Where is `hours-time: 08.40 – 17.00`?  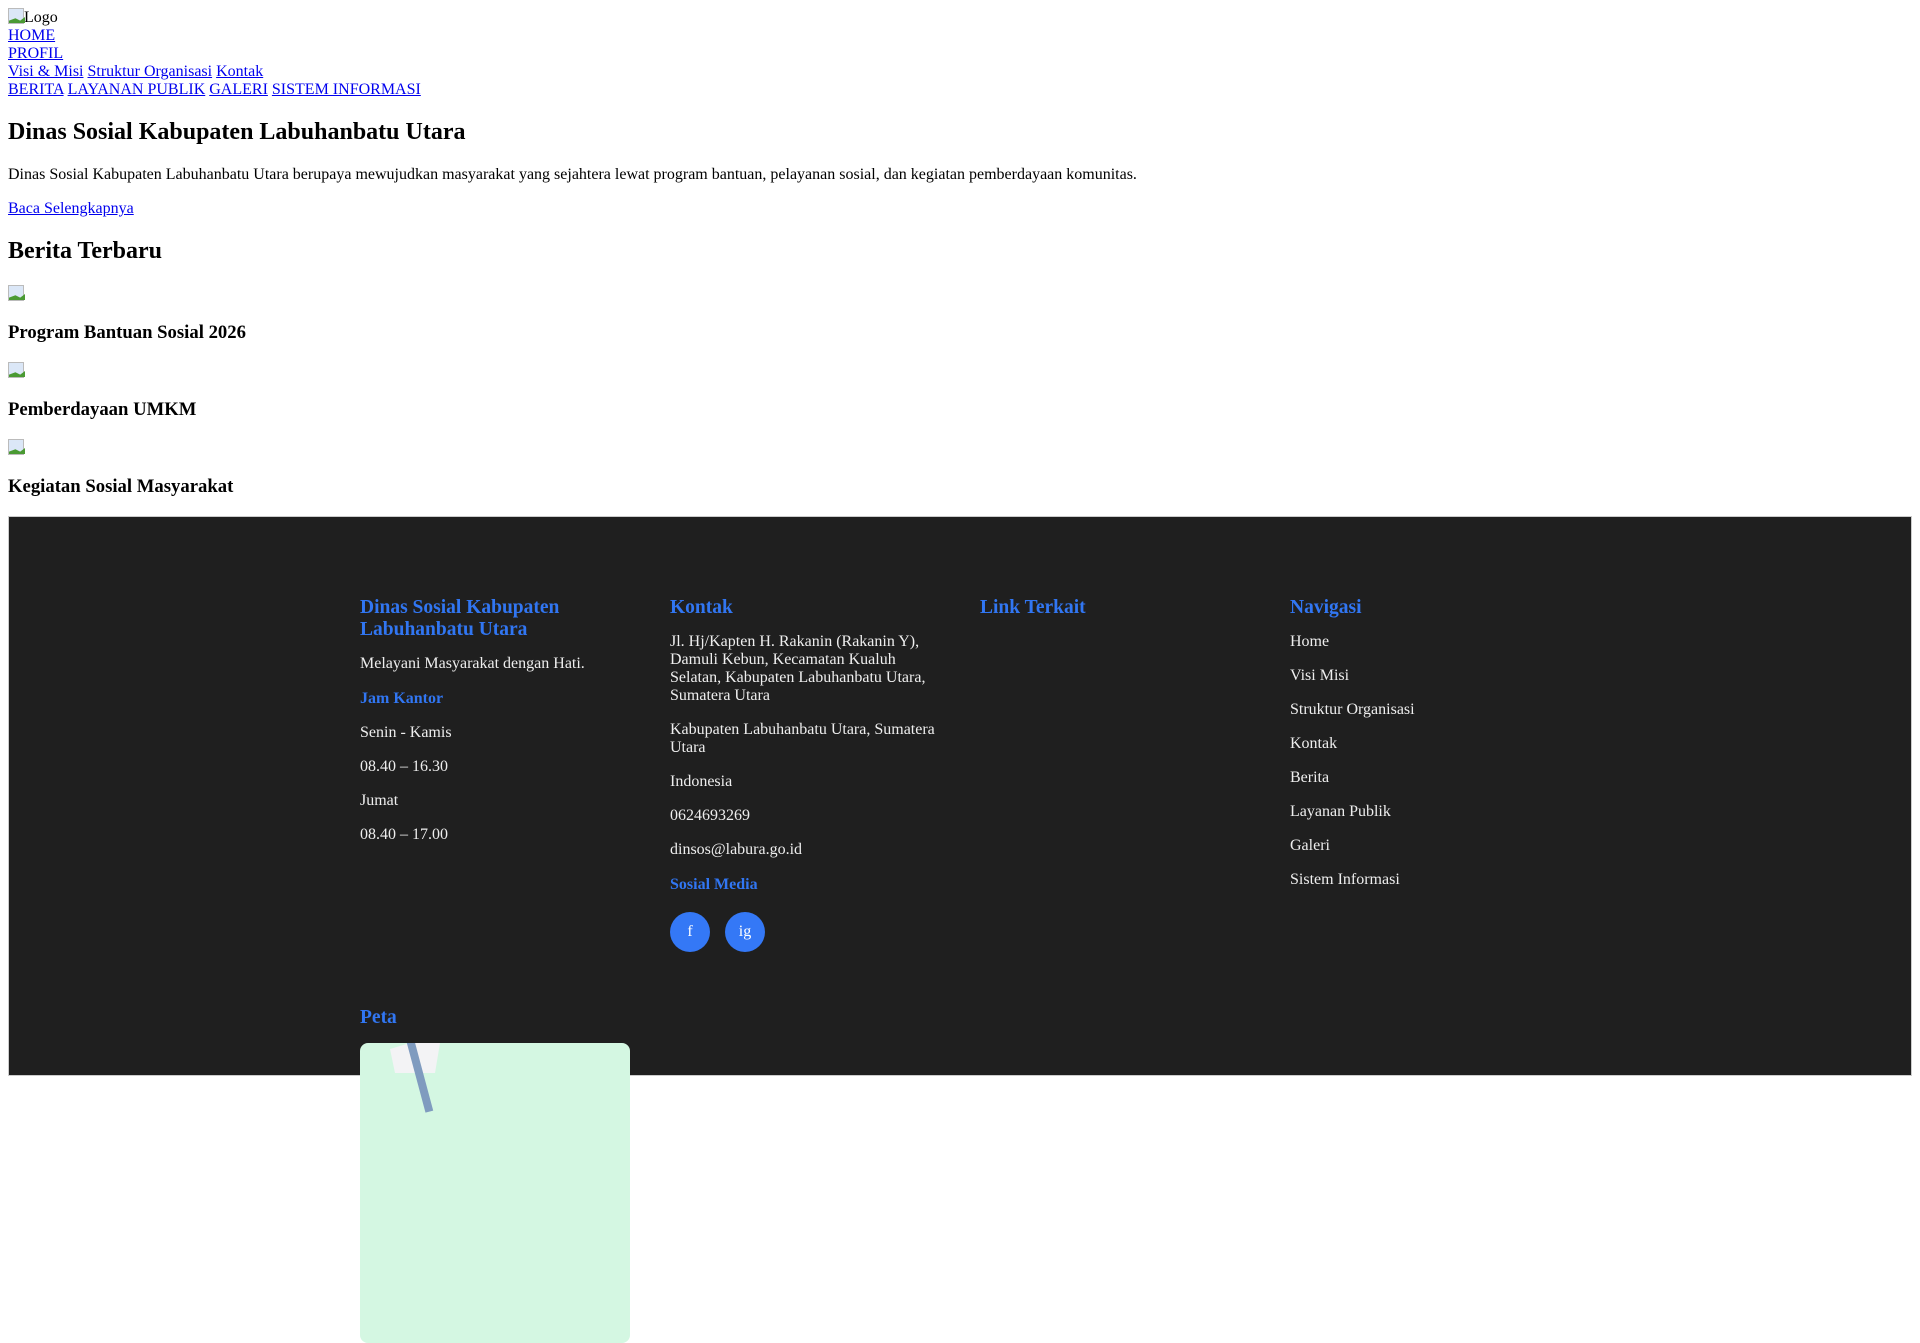
hours-time: 08.40 – 17.00 is located at coordinates (404, 834).